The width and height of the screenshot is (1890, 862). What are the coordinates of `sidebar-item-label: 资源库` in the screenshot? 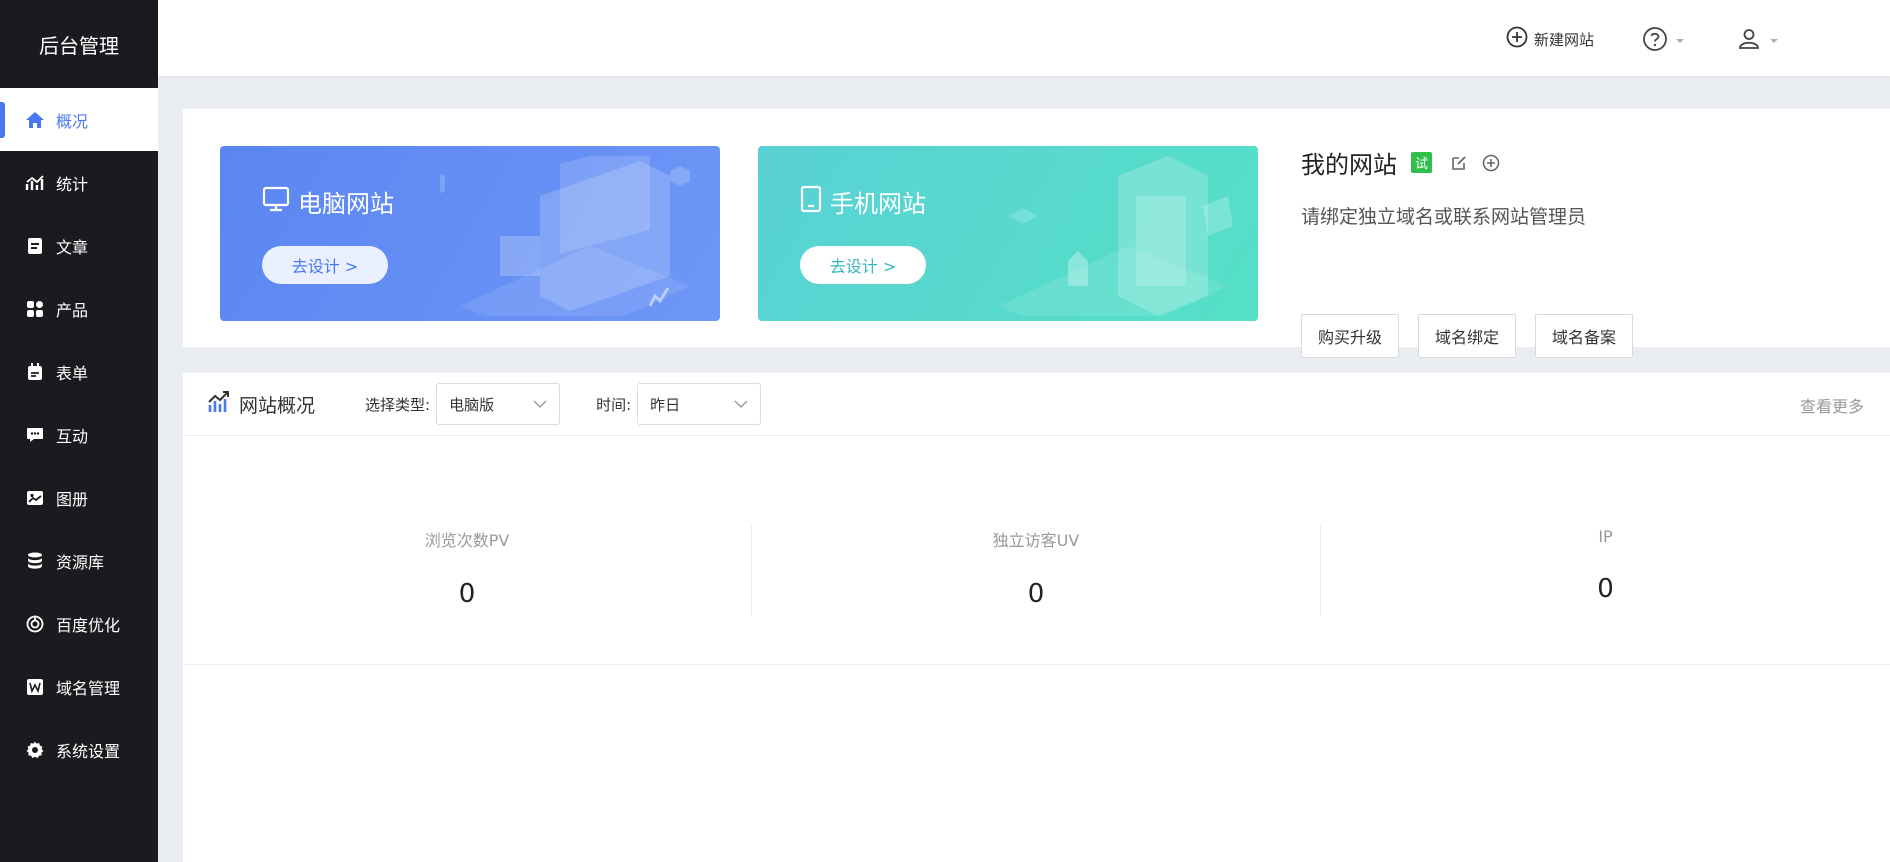 It's located at (80, 562).